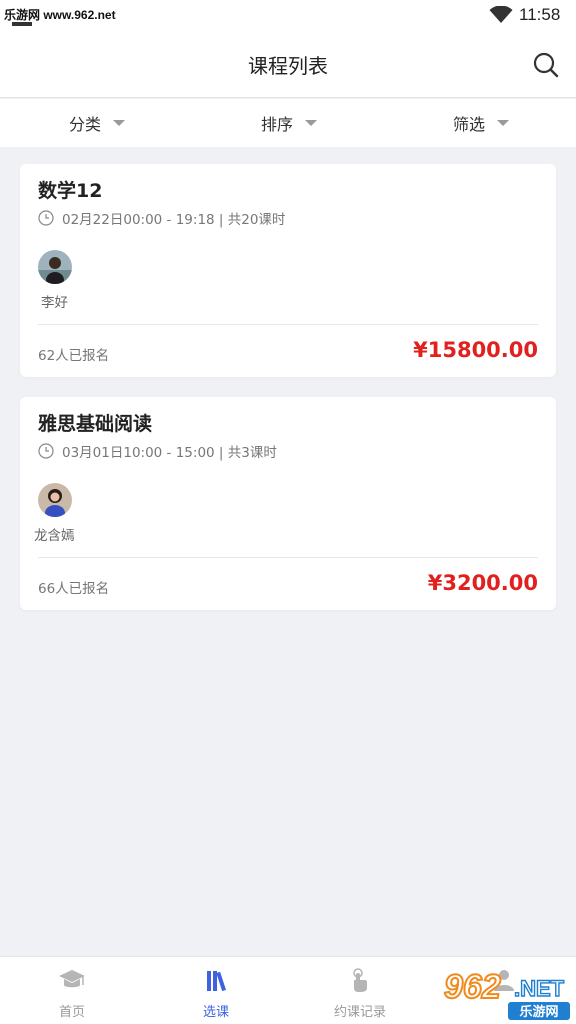 Image resolution: width=576 pixels, height=1024 pixels. I want to click on clock: 11:58, so click(540, 14).